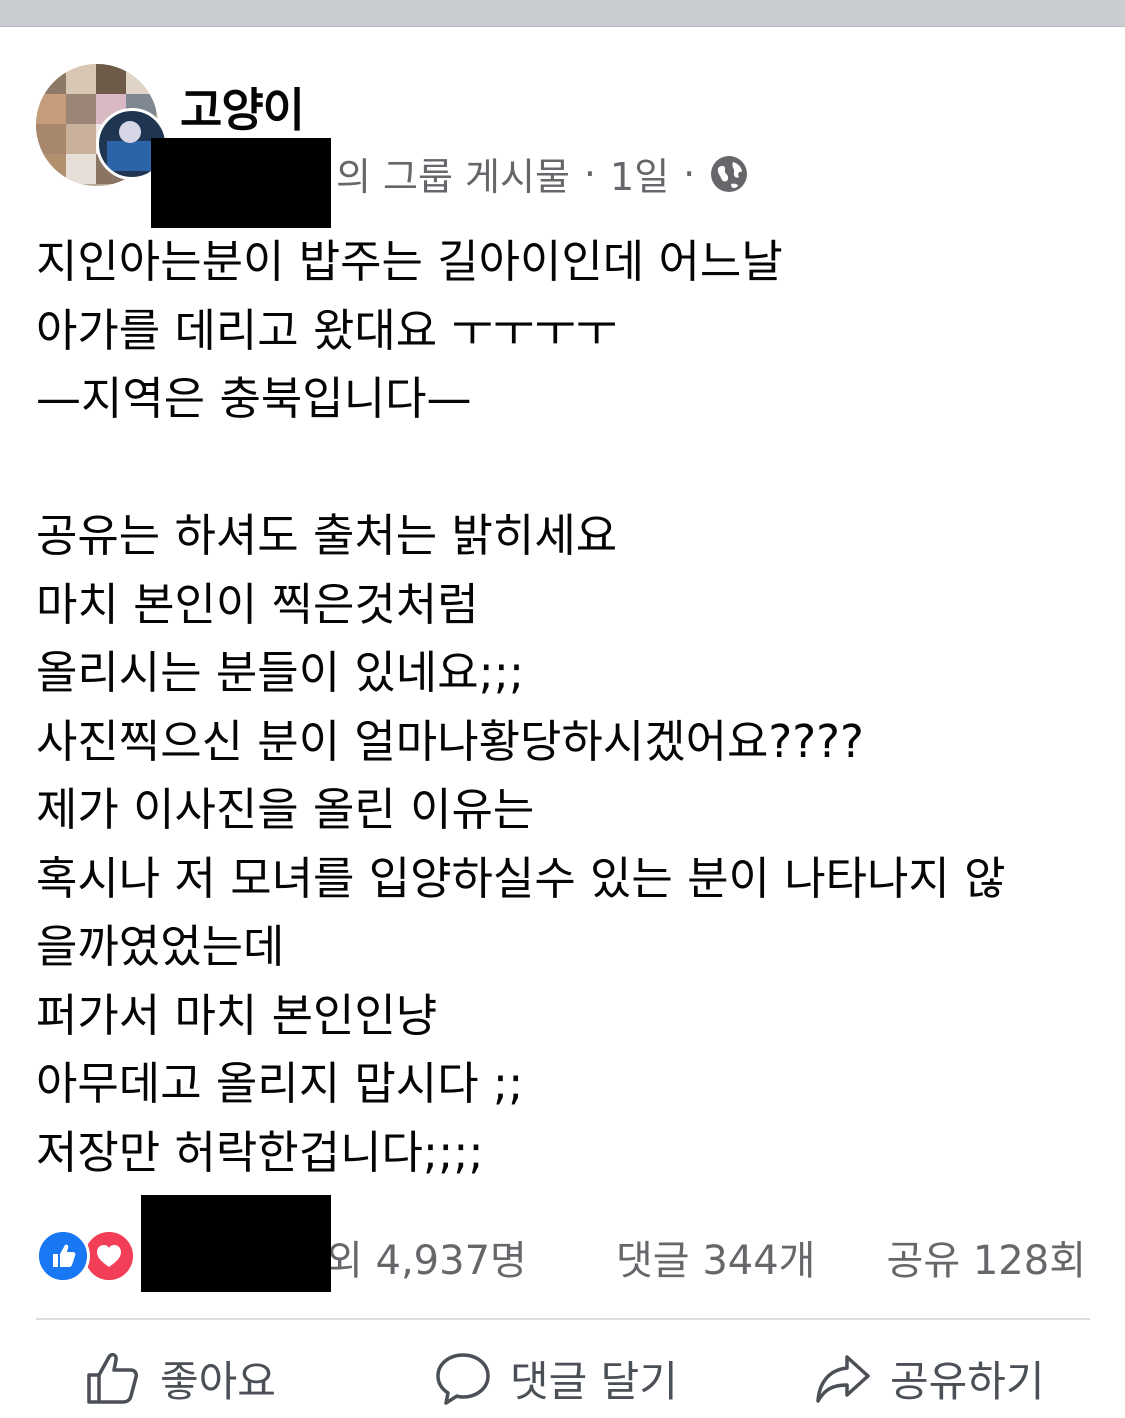  I want to click on post-line: 퍼가서 마치 본인인냥, so click(237, 1015).